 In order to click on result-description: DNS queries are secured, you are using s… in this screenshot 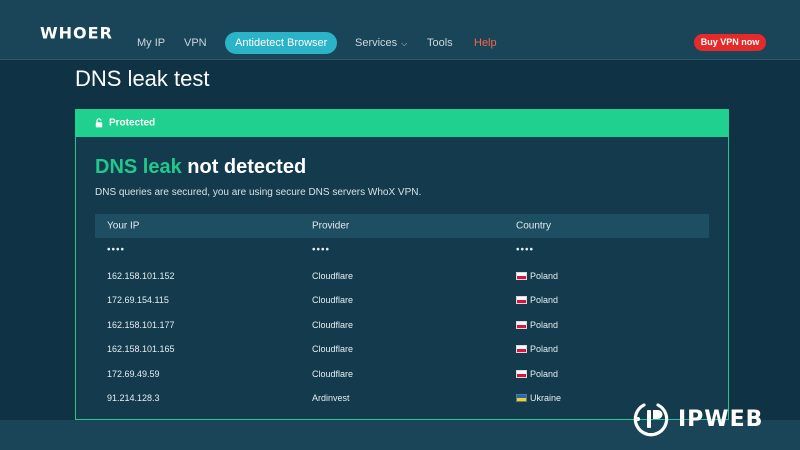, I will do `click(258, 192)`.